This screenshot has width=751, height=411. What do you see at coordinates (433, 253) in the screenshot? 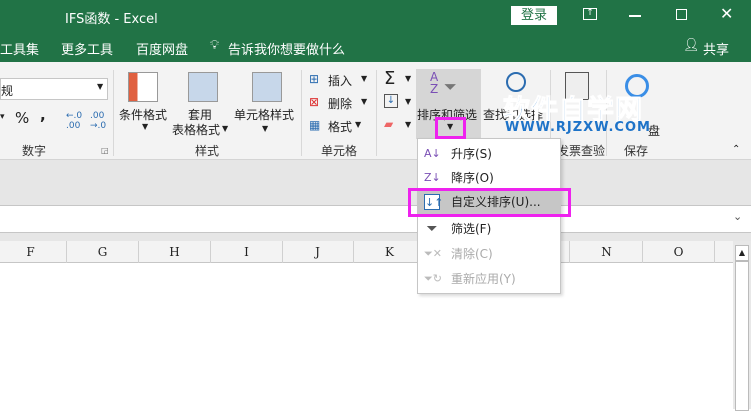
I see `clear-filter-icon: ⏷✕` at bounding box center [433, 253].